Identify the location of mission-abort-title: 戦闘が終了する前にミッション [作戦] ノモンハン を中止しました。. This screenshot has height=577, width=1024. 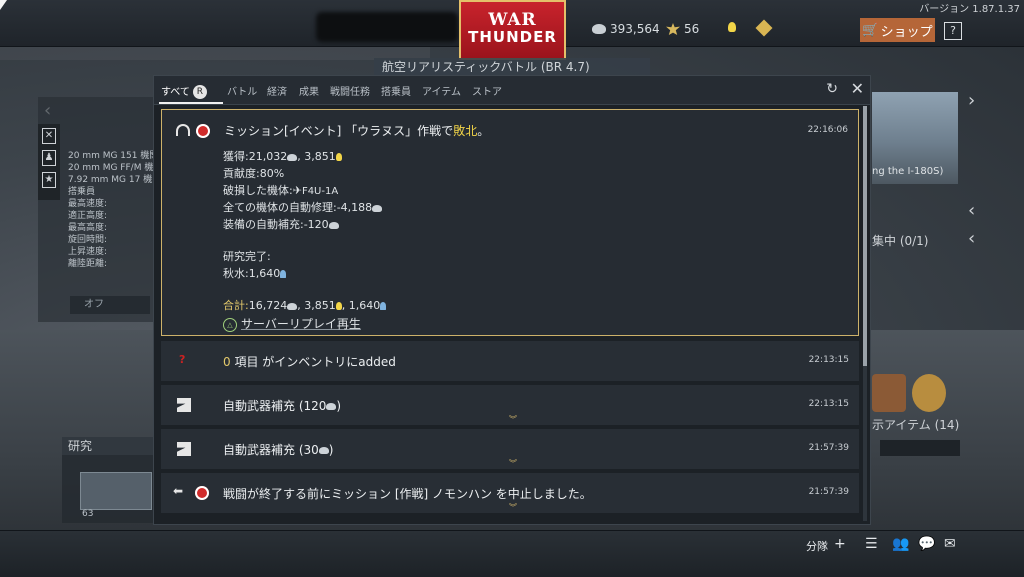
(407, 494).